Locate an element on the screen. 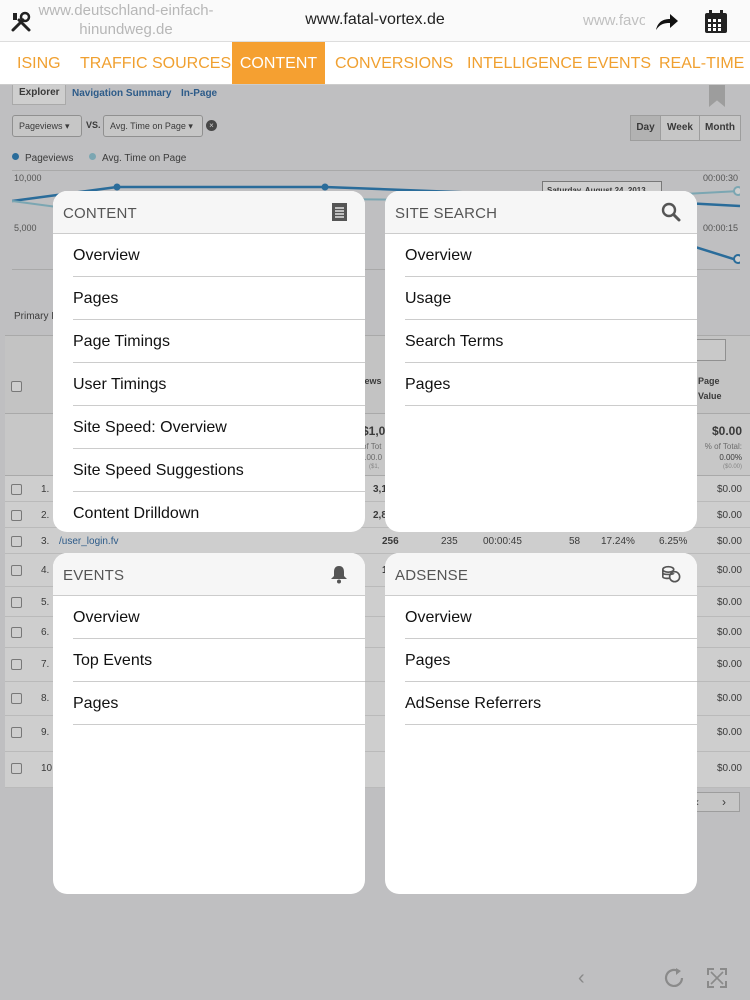 This screenshot has width=750, height=1000. content-item-site-speed-overview: Site Speed: Overview is located at coordinates (219, 427).